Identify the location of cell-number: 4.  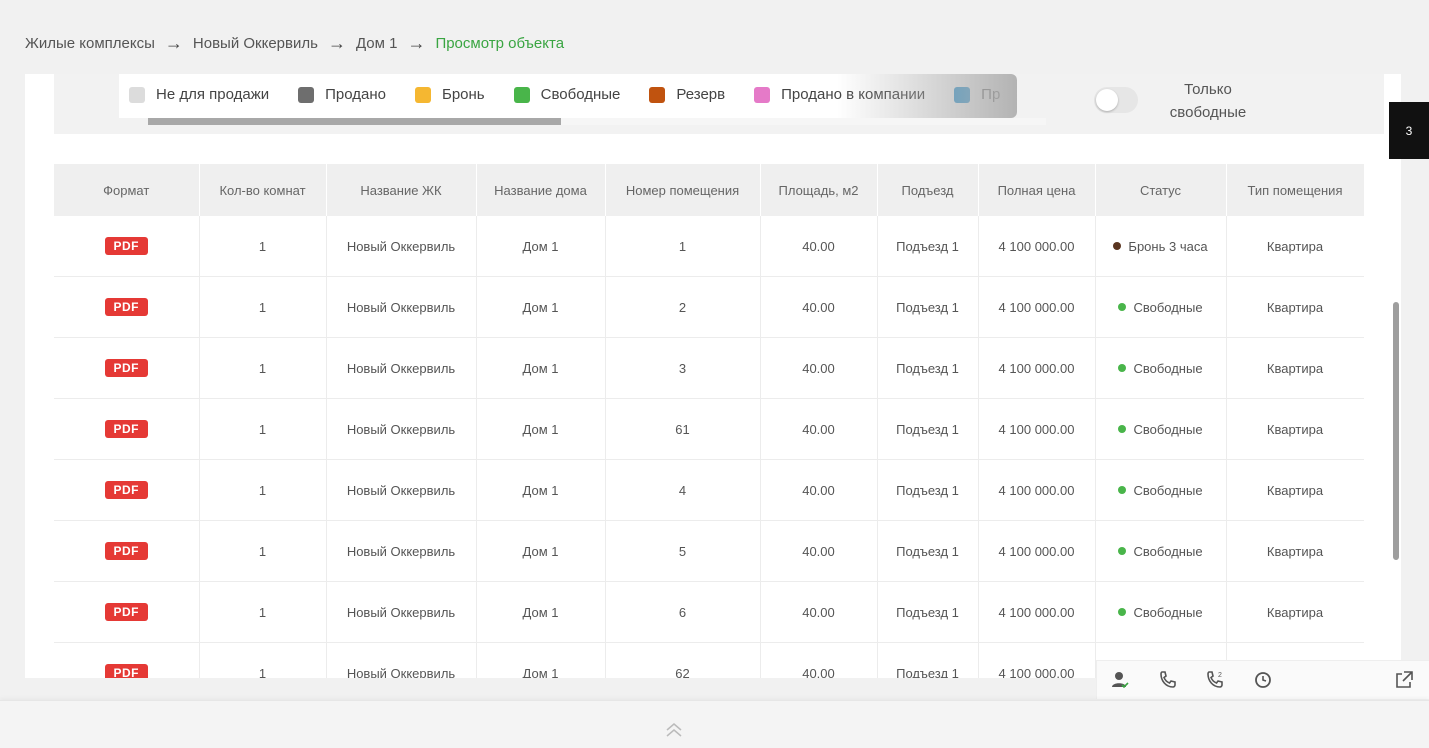
(683, 490).